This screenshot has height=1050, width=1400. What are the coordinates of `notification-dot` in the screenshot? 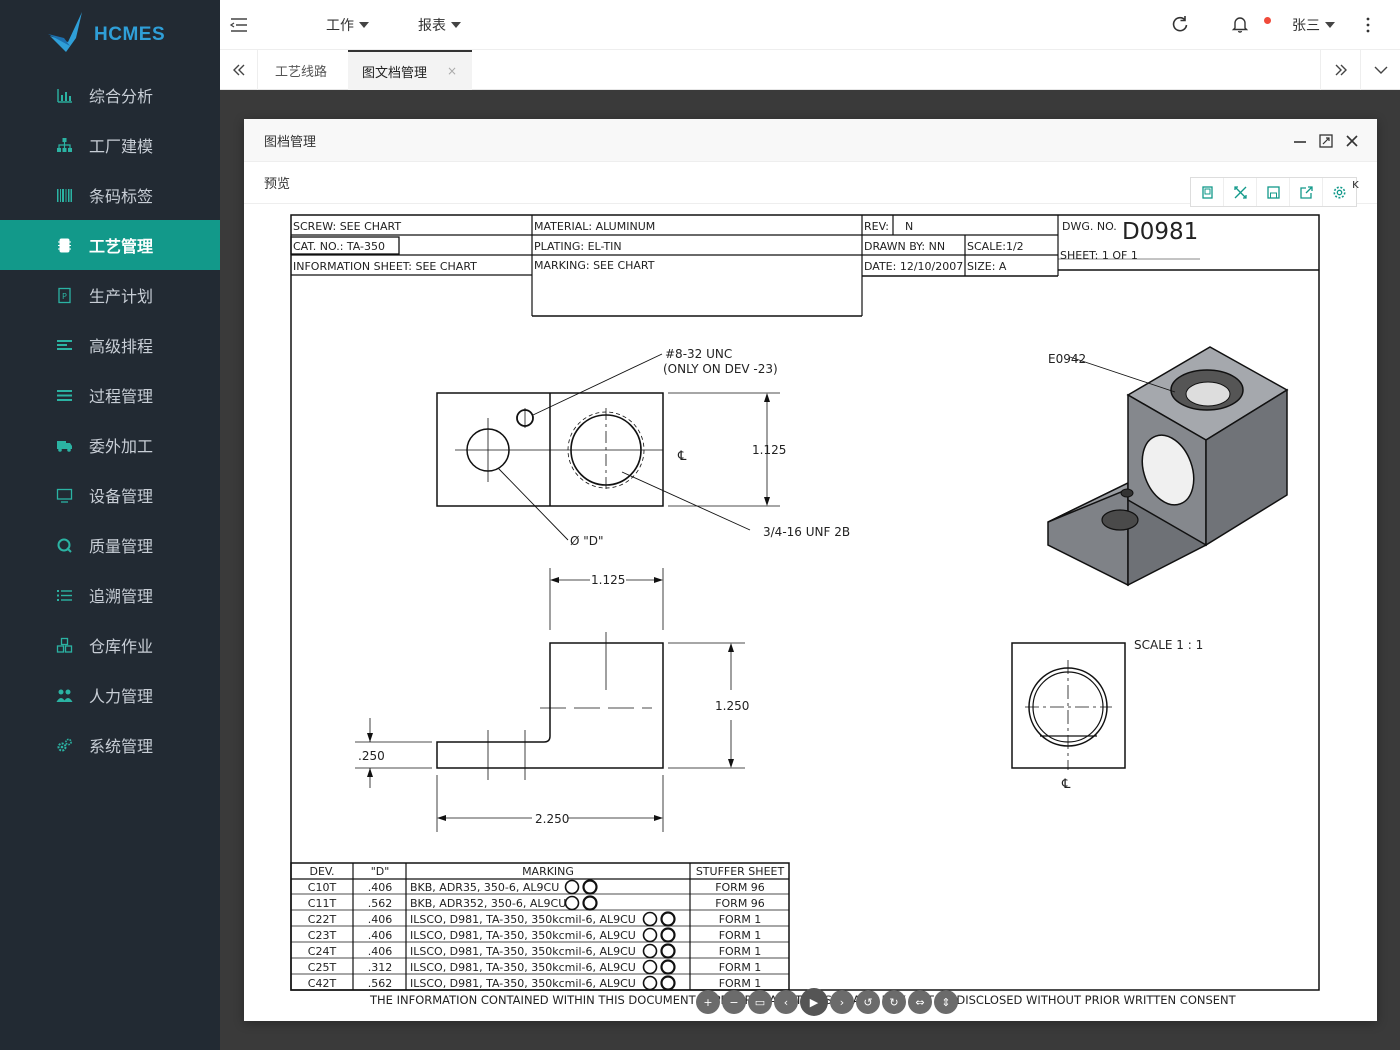 It's located at (1267, 20).